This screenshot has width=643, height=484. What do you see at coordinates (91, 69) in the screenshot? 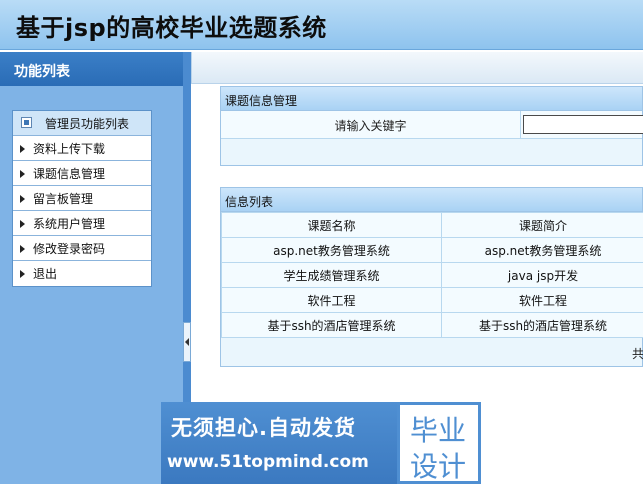
I see `sidebar-header: 功能列表` at bounding box center [91, 69].